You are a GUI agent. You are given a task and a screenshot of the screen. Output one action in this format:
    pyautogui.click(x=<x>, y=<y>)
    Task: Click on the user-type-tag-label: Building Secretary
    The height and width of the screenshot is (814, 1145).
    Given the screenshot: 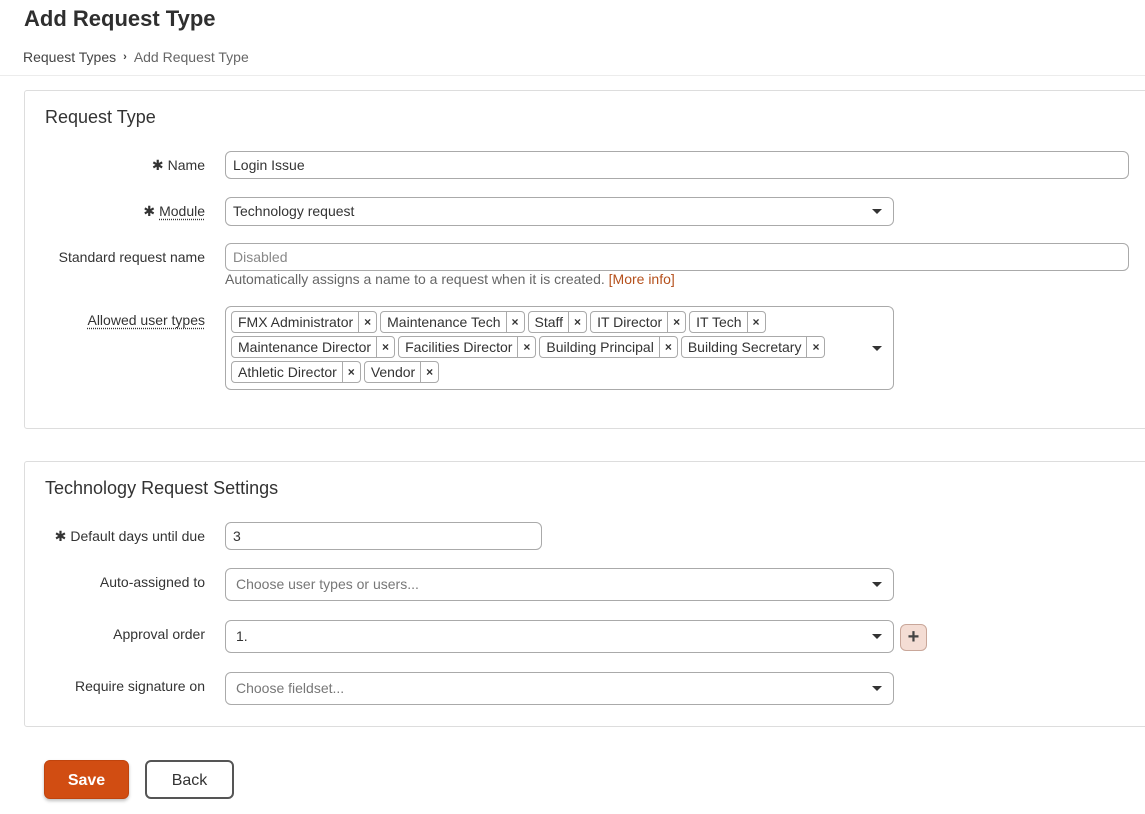 What is the action you would take?
    pyautogui.click(x=744, y=347)
    